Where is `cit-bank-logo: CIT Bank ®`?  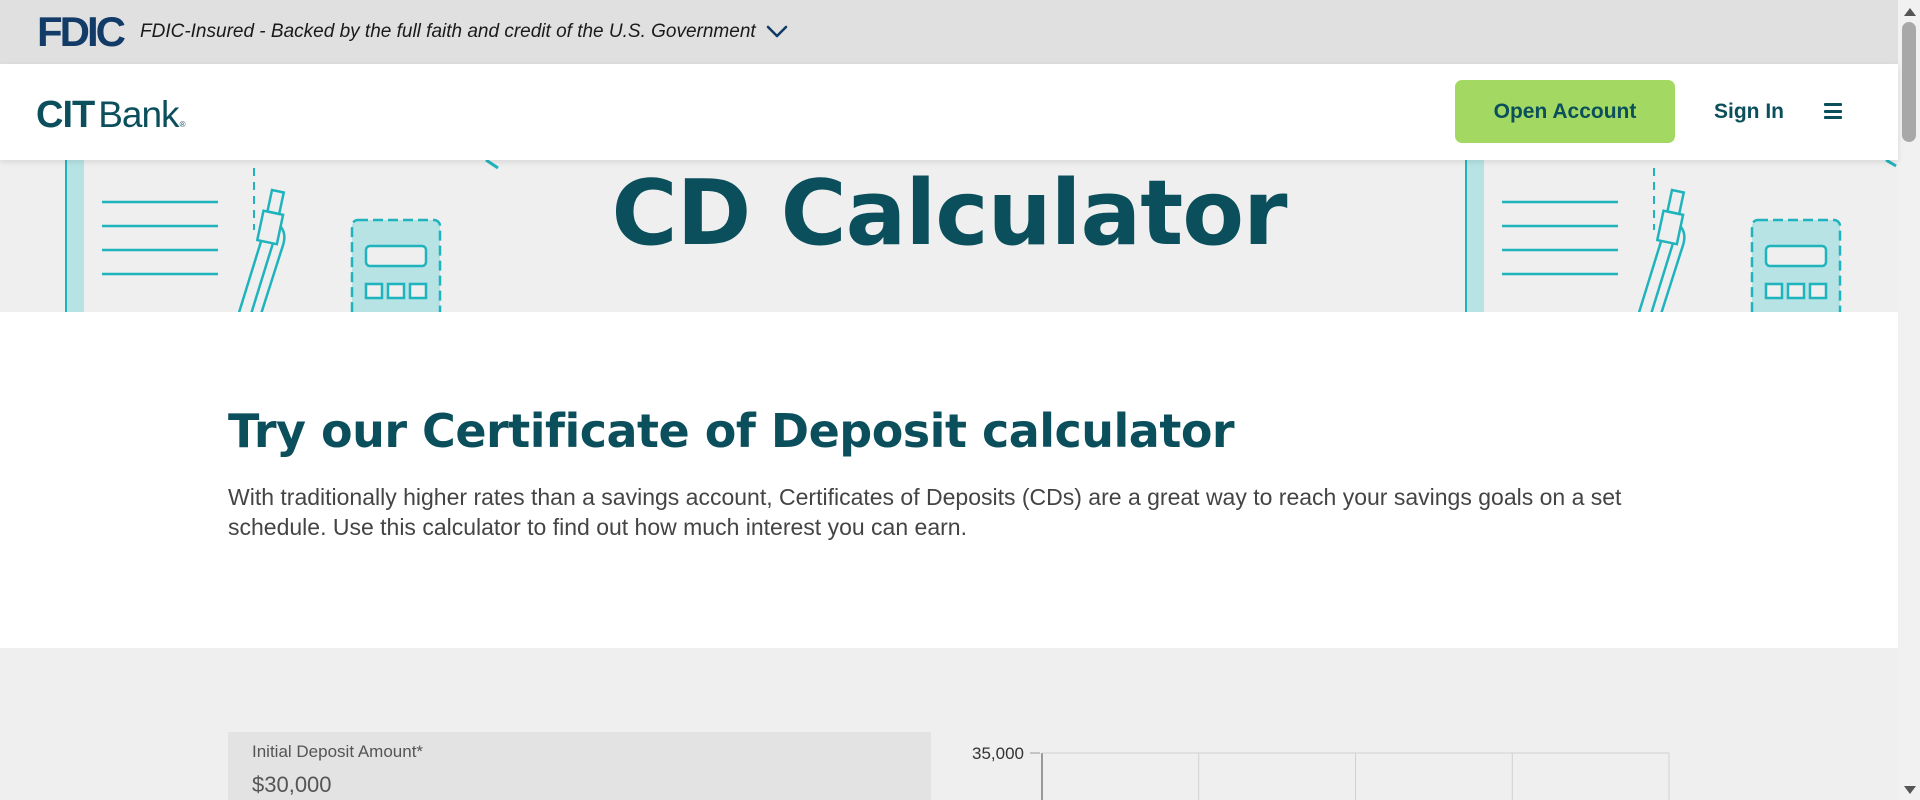 cit-bank-logo: CIT Bank ® is located at coordinates (110, 115).